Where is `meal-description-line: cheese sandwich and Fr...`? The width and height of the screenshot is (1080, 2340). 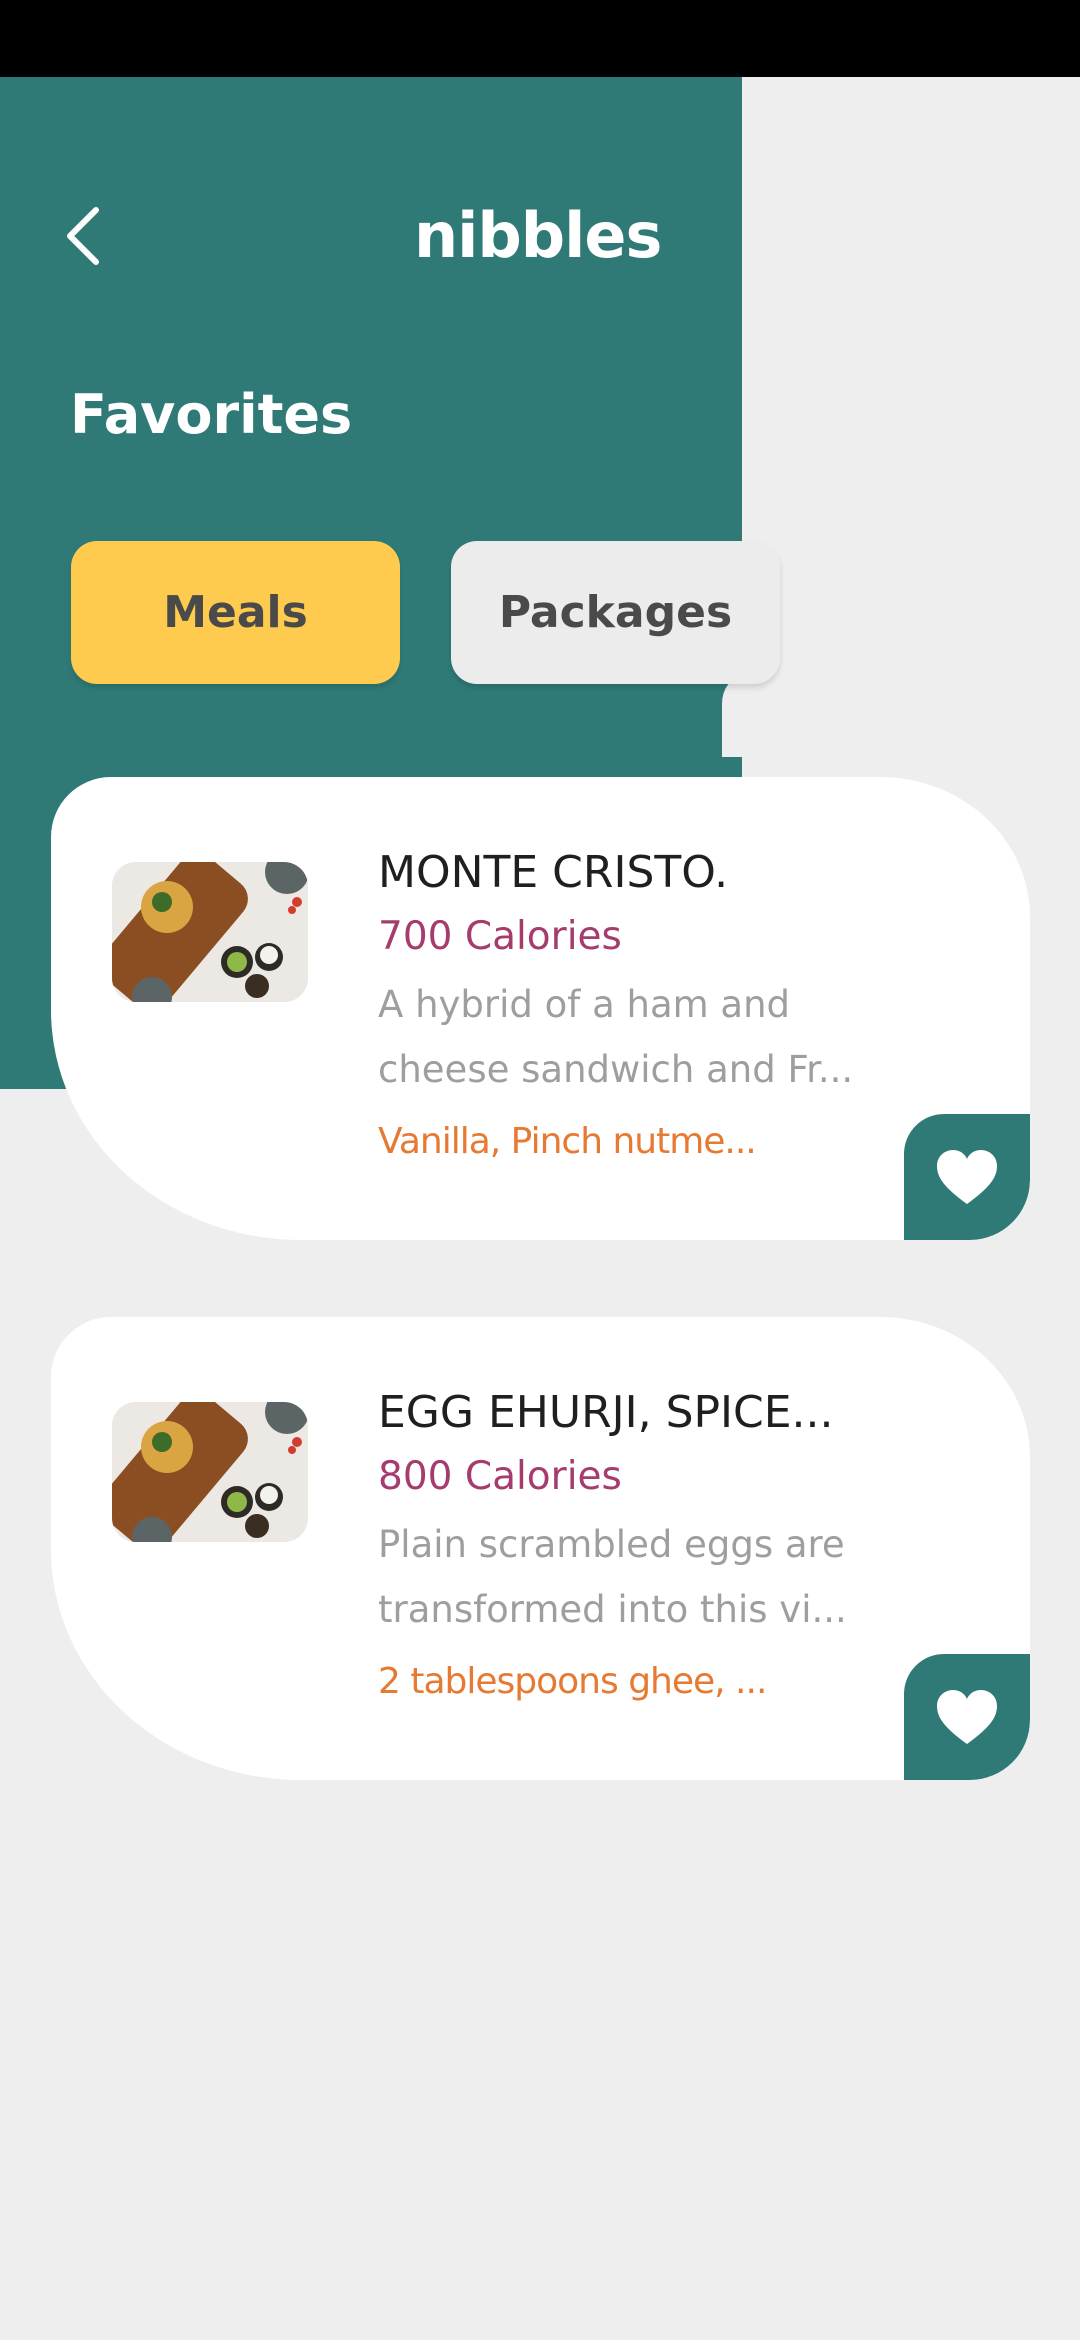 meal-description-line: cheese sandwich and Fr... is located at coordinates (616, 1069).